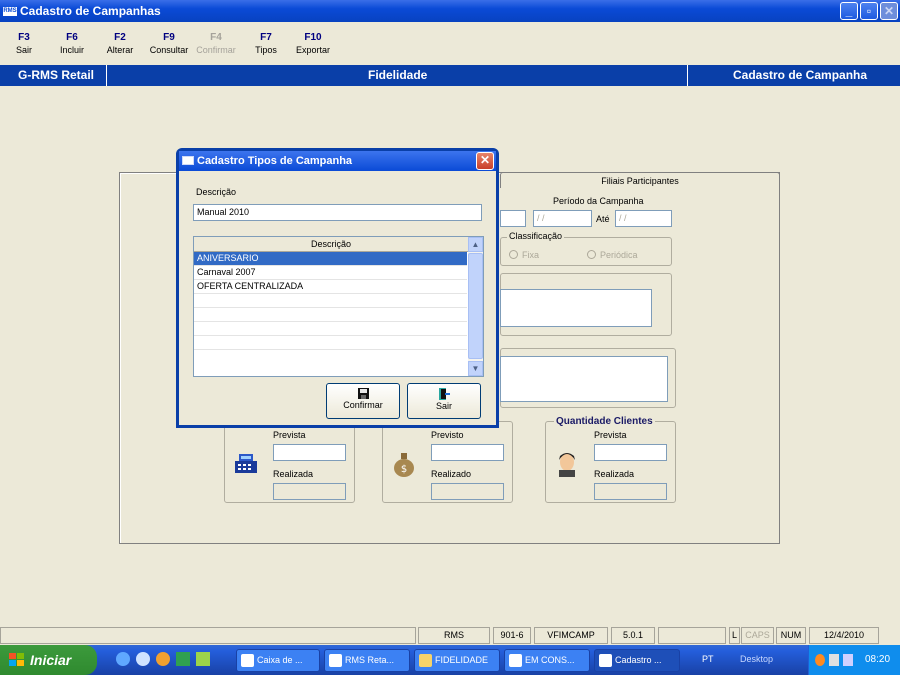 Image resolution: width=900 pixels, height=675 pixels. What do you see at coordinates (562, 218) in the screenshot?
I see `date-from-field: / /` at bounding box center [562, 218].